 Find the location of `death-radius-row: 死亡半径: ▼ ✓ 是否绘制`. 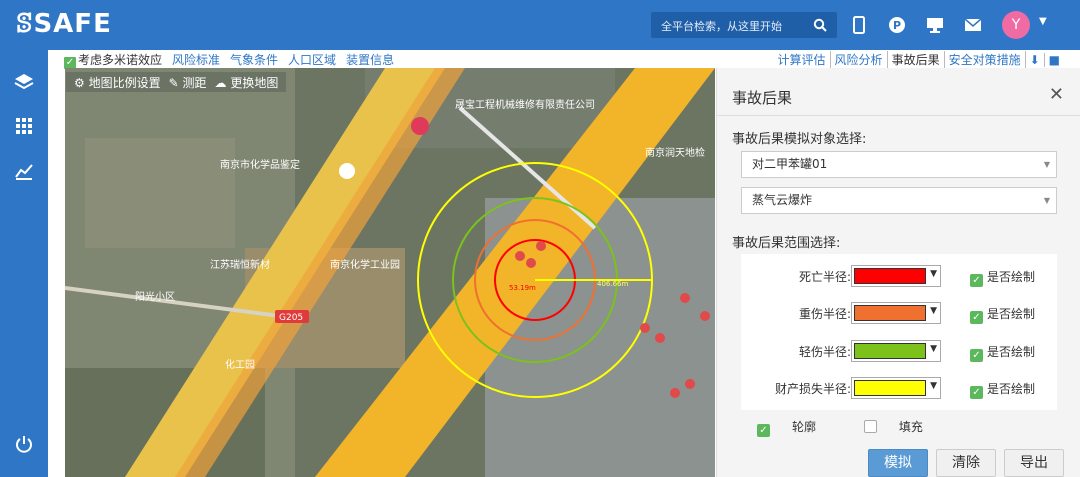

death-radius-row: 死亡半径: ▼ ✓ 是否绘制 is located at coordinates (899, 276).